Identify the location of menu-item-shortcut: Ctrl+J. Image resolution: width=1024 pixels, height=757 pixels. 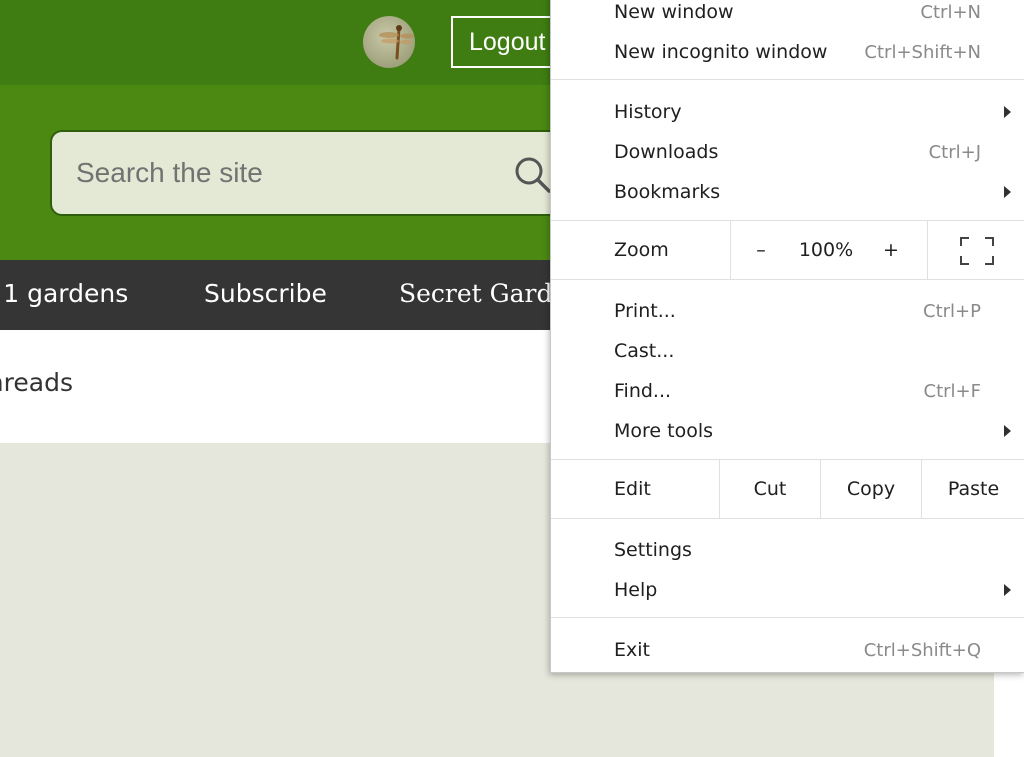
(954, 152).